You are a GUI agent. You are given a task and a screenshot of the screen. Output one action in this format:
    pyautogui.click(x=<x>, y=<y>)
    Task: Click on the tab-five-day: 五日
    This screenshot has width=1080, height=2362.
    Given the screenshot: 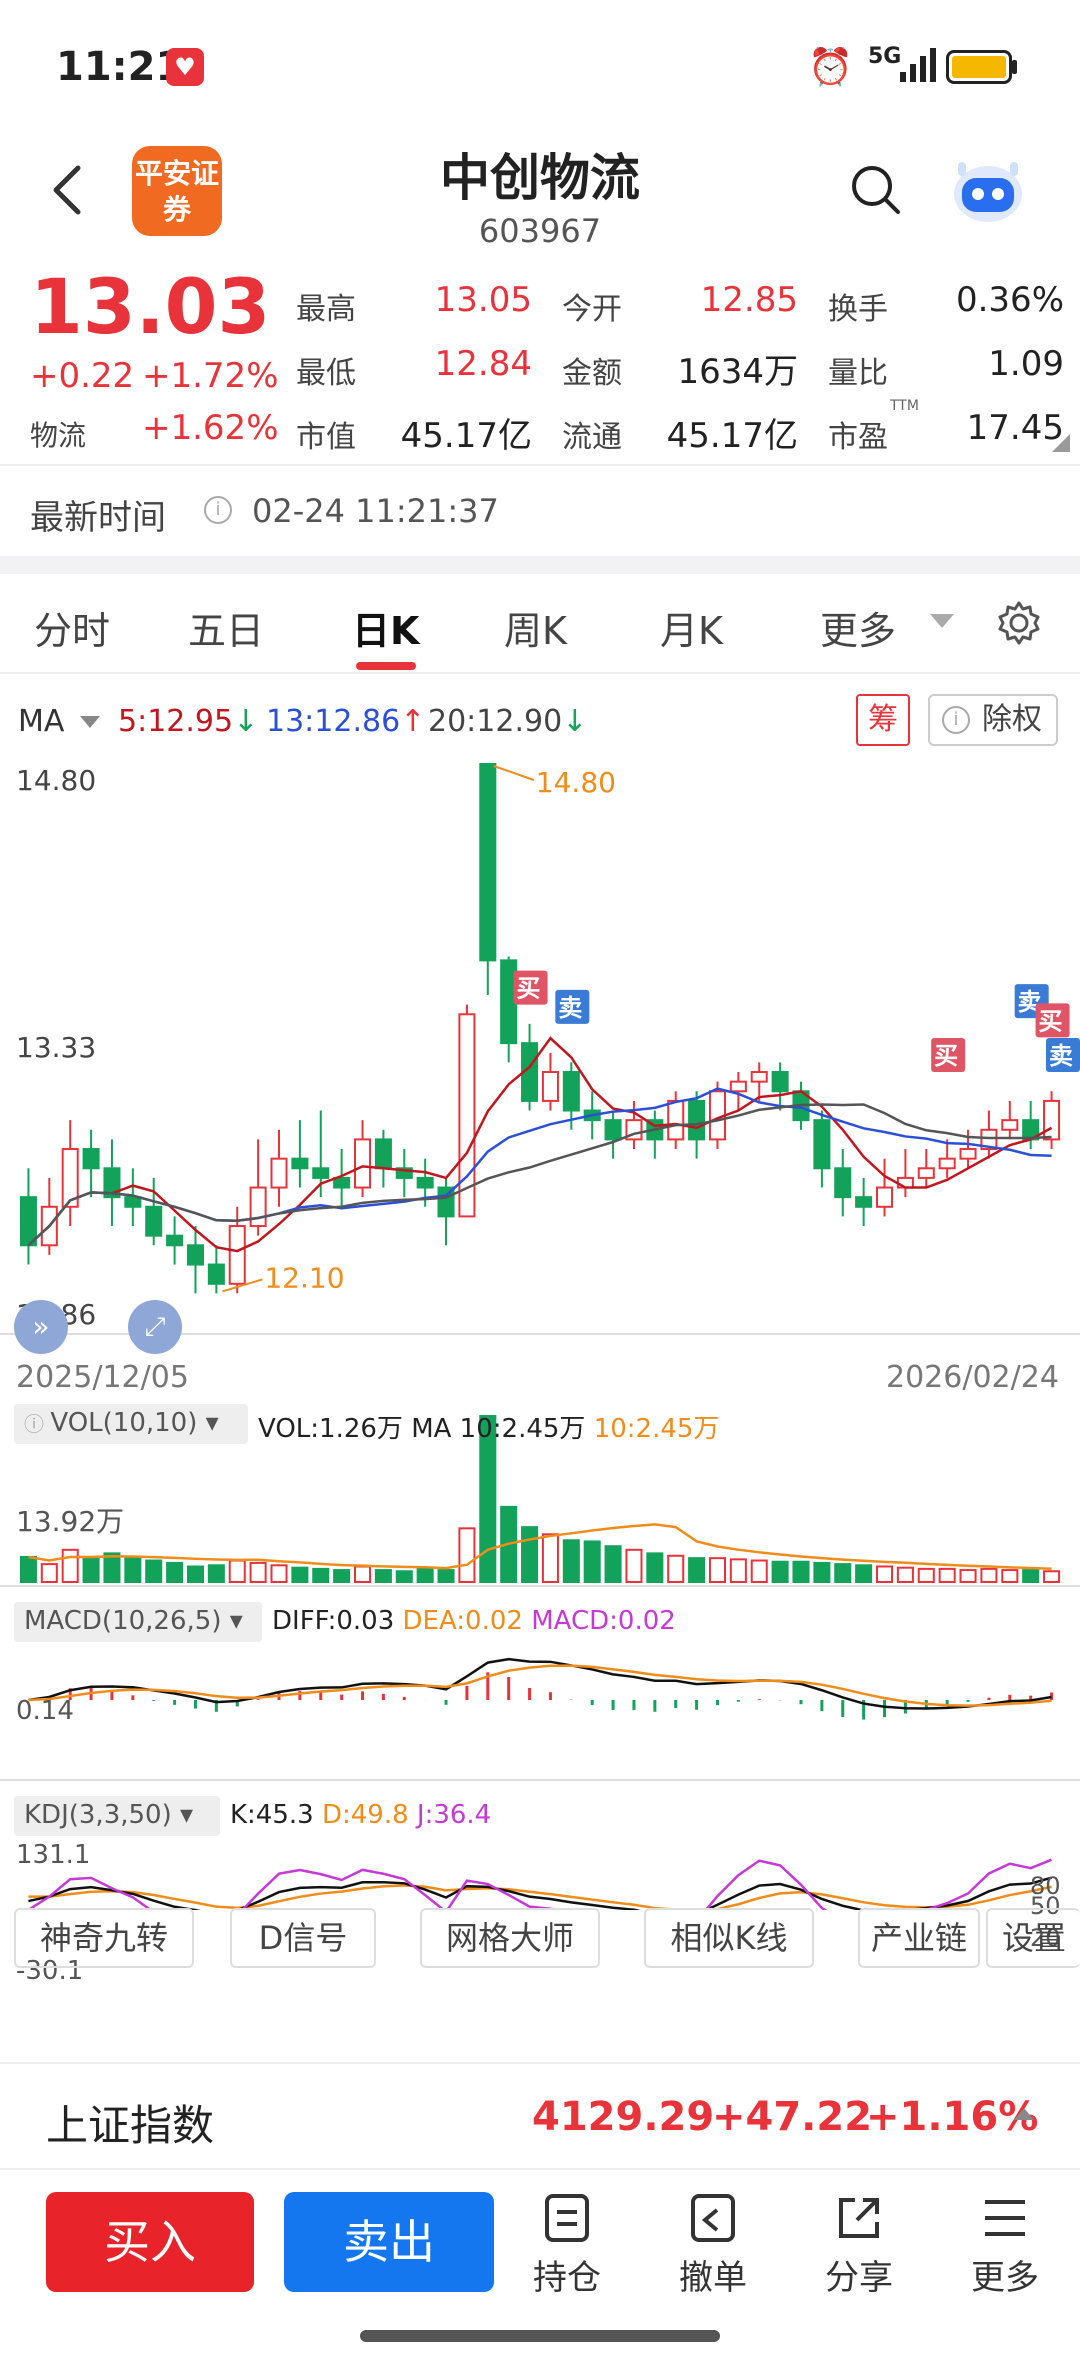 What is the action you would take?
    pyautogui.click(x=226, y=627)
    